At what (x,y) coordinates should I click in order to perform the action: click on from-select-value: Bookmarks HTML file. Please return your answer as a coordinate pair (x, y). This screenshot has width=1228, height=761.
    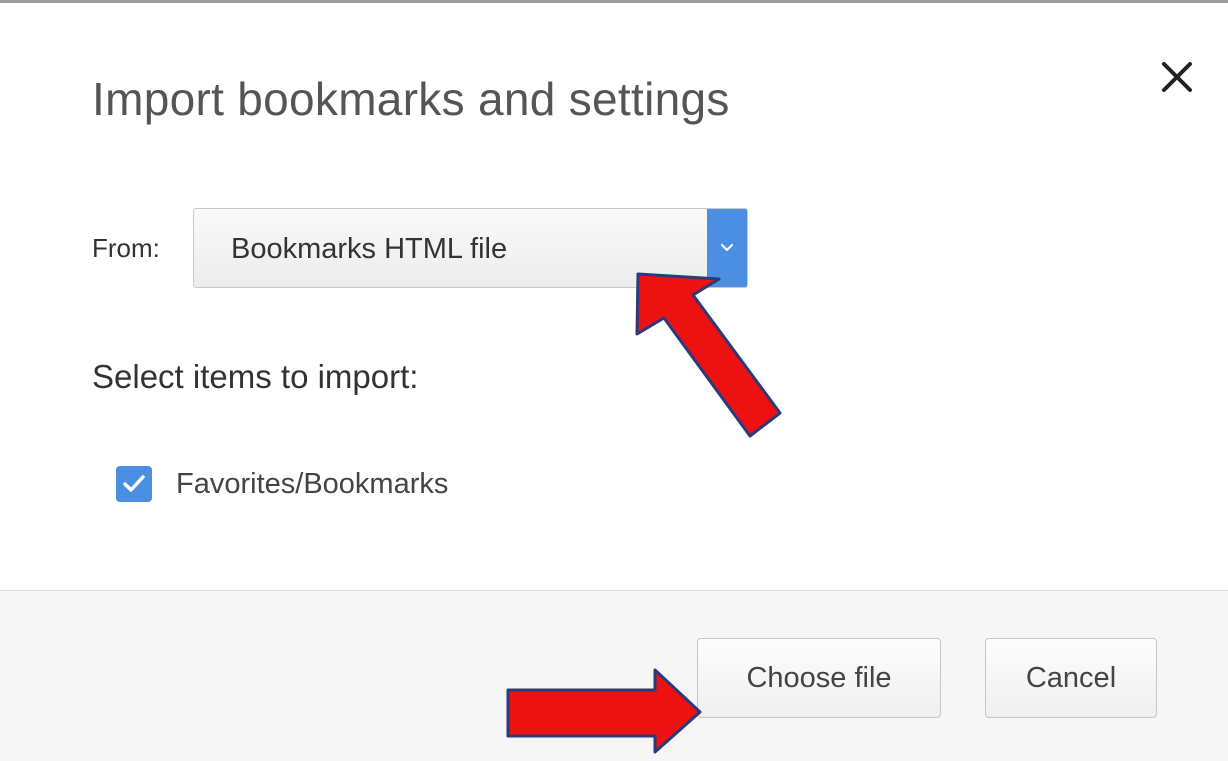
    Looking at the image, I should click on (369, 249).